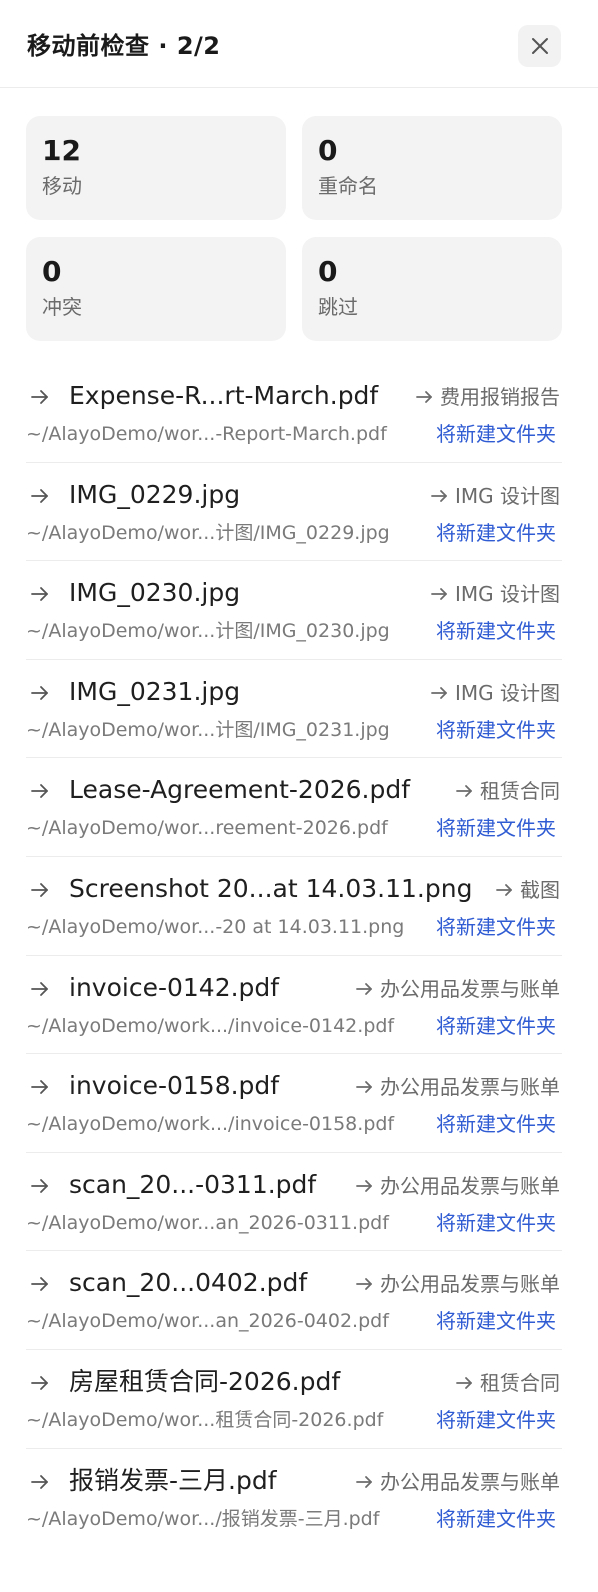  What do you see at coordinates (338, 307) in the screenshot?
I see `stat-label: 跳过` at bounding box center [338, 307].